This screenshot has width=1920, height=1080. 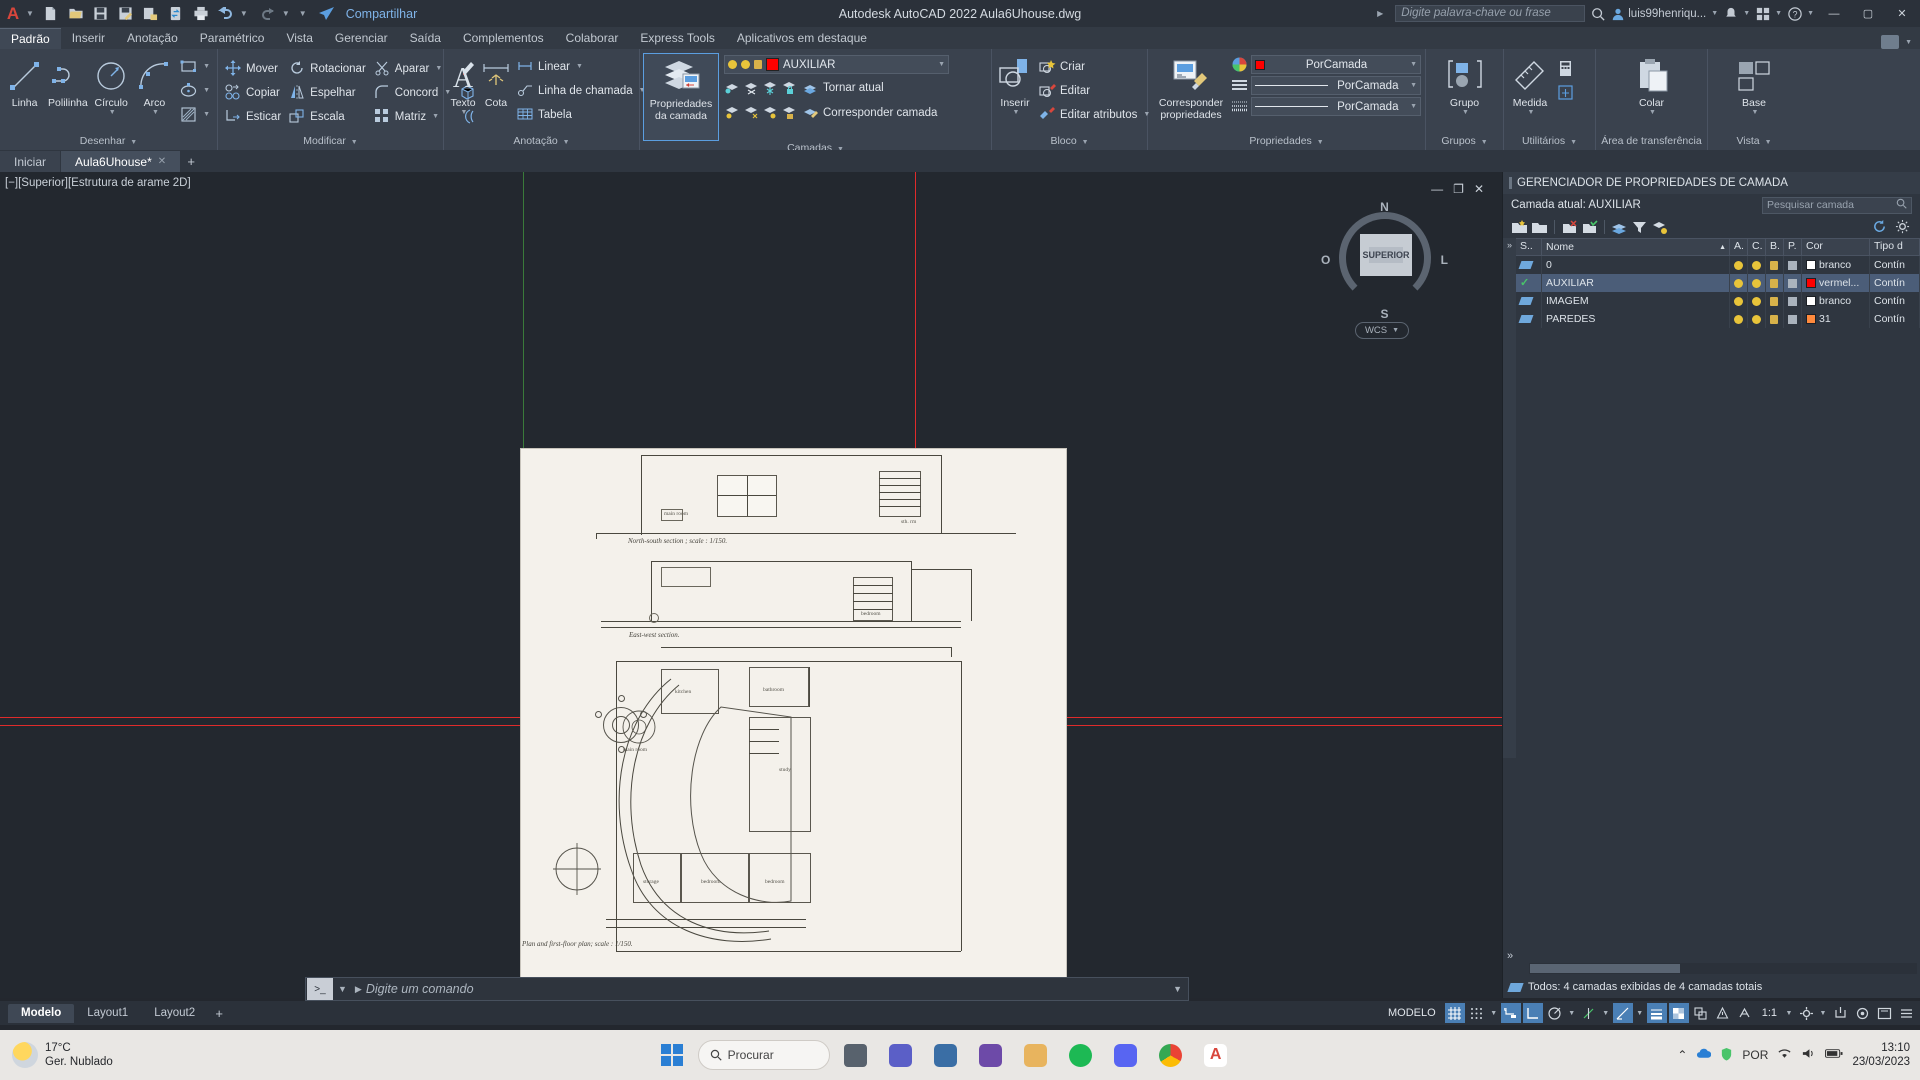 I want to click on table-row: PAREDES 31 Contín, so click(x=1718, y=319).